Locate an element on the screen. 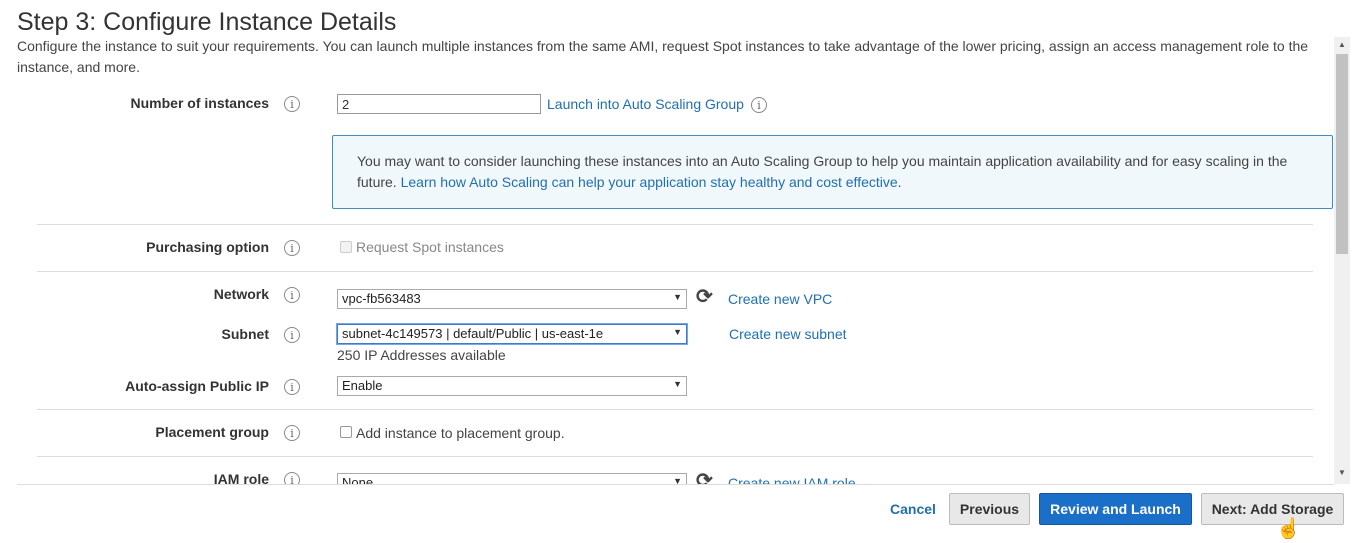 The height and width of the screenshot is (543, 1354). next-add-storage-button: Next: Add Storage is located at coordinates (1272, 509).